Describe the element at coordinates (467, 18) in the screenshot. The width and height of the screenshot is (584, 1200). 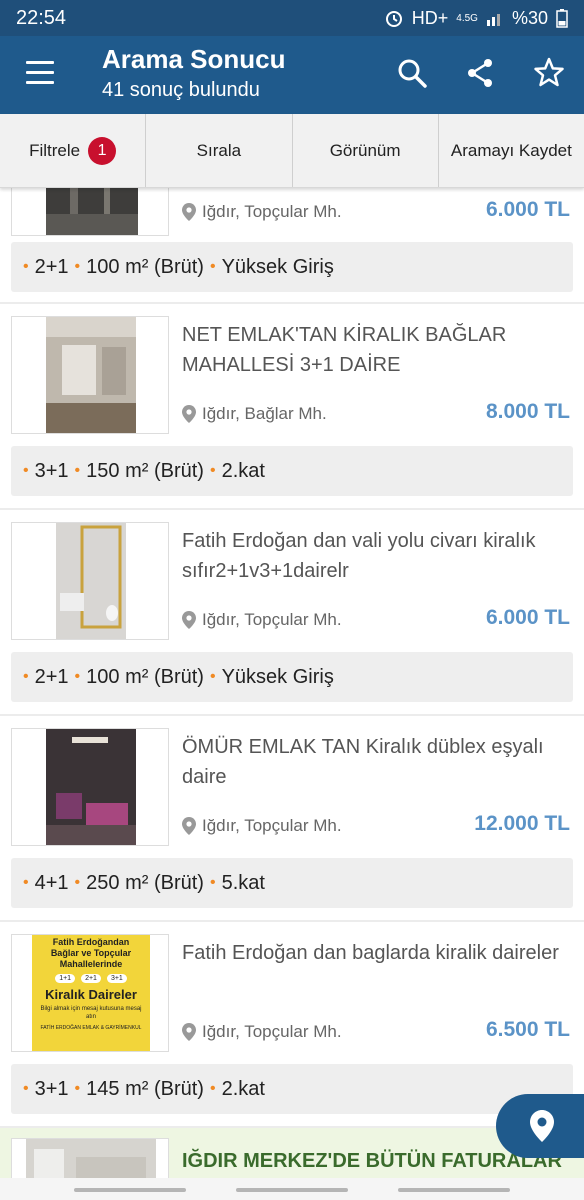
I see `network-sub-label: 4.5G` at that location.